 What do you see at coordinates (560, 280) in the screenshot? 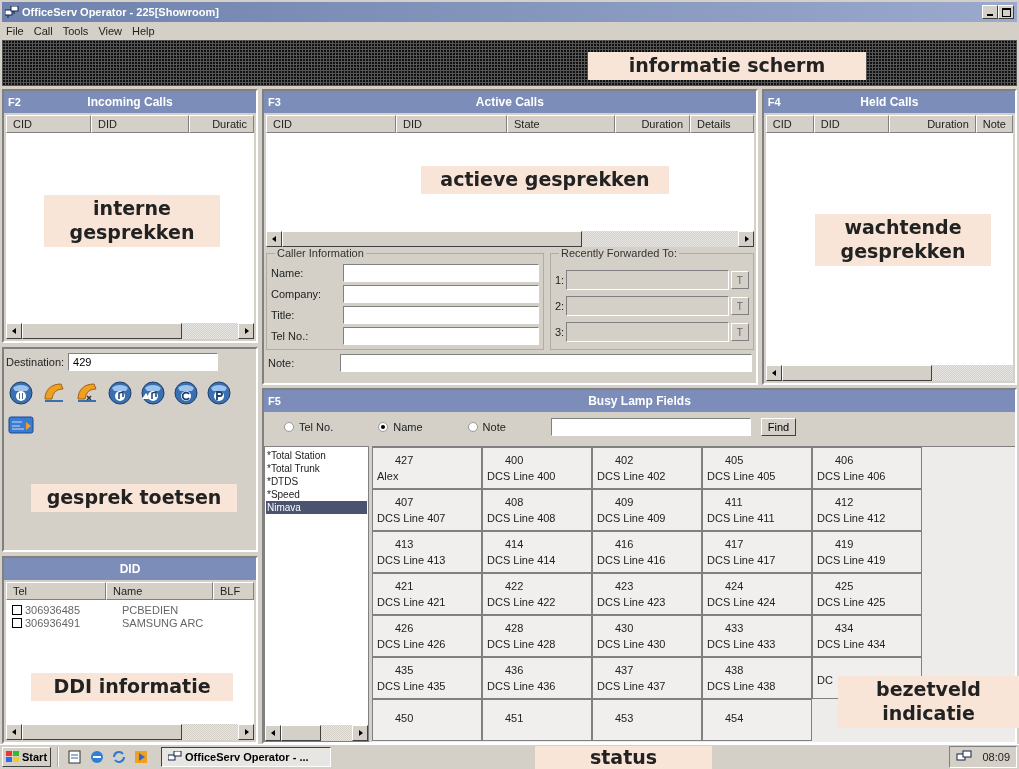
I see `field-label: 1:` at bounding box center [560, 280].